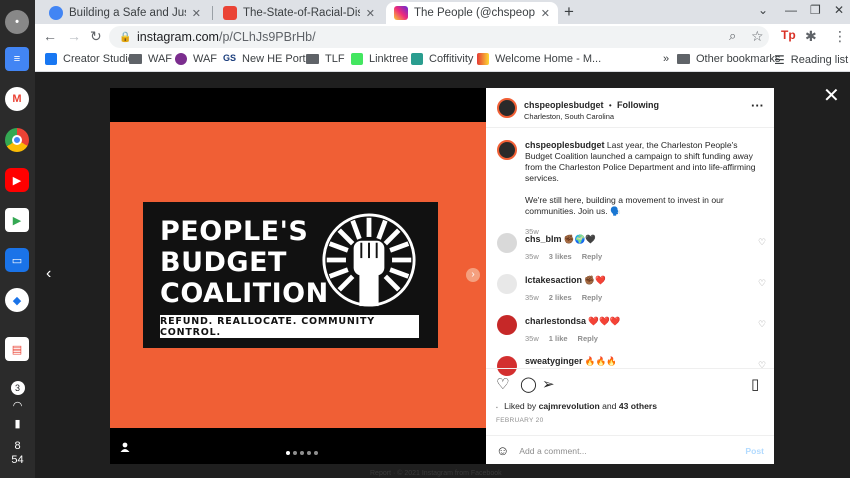 Image resolution: width=850 pixels, height=478 pixels. What do you see at coordinates (17, 349) in the screenshot?
I see `app-icon: ▤` at bounding box center [17, 349].